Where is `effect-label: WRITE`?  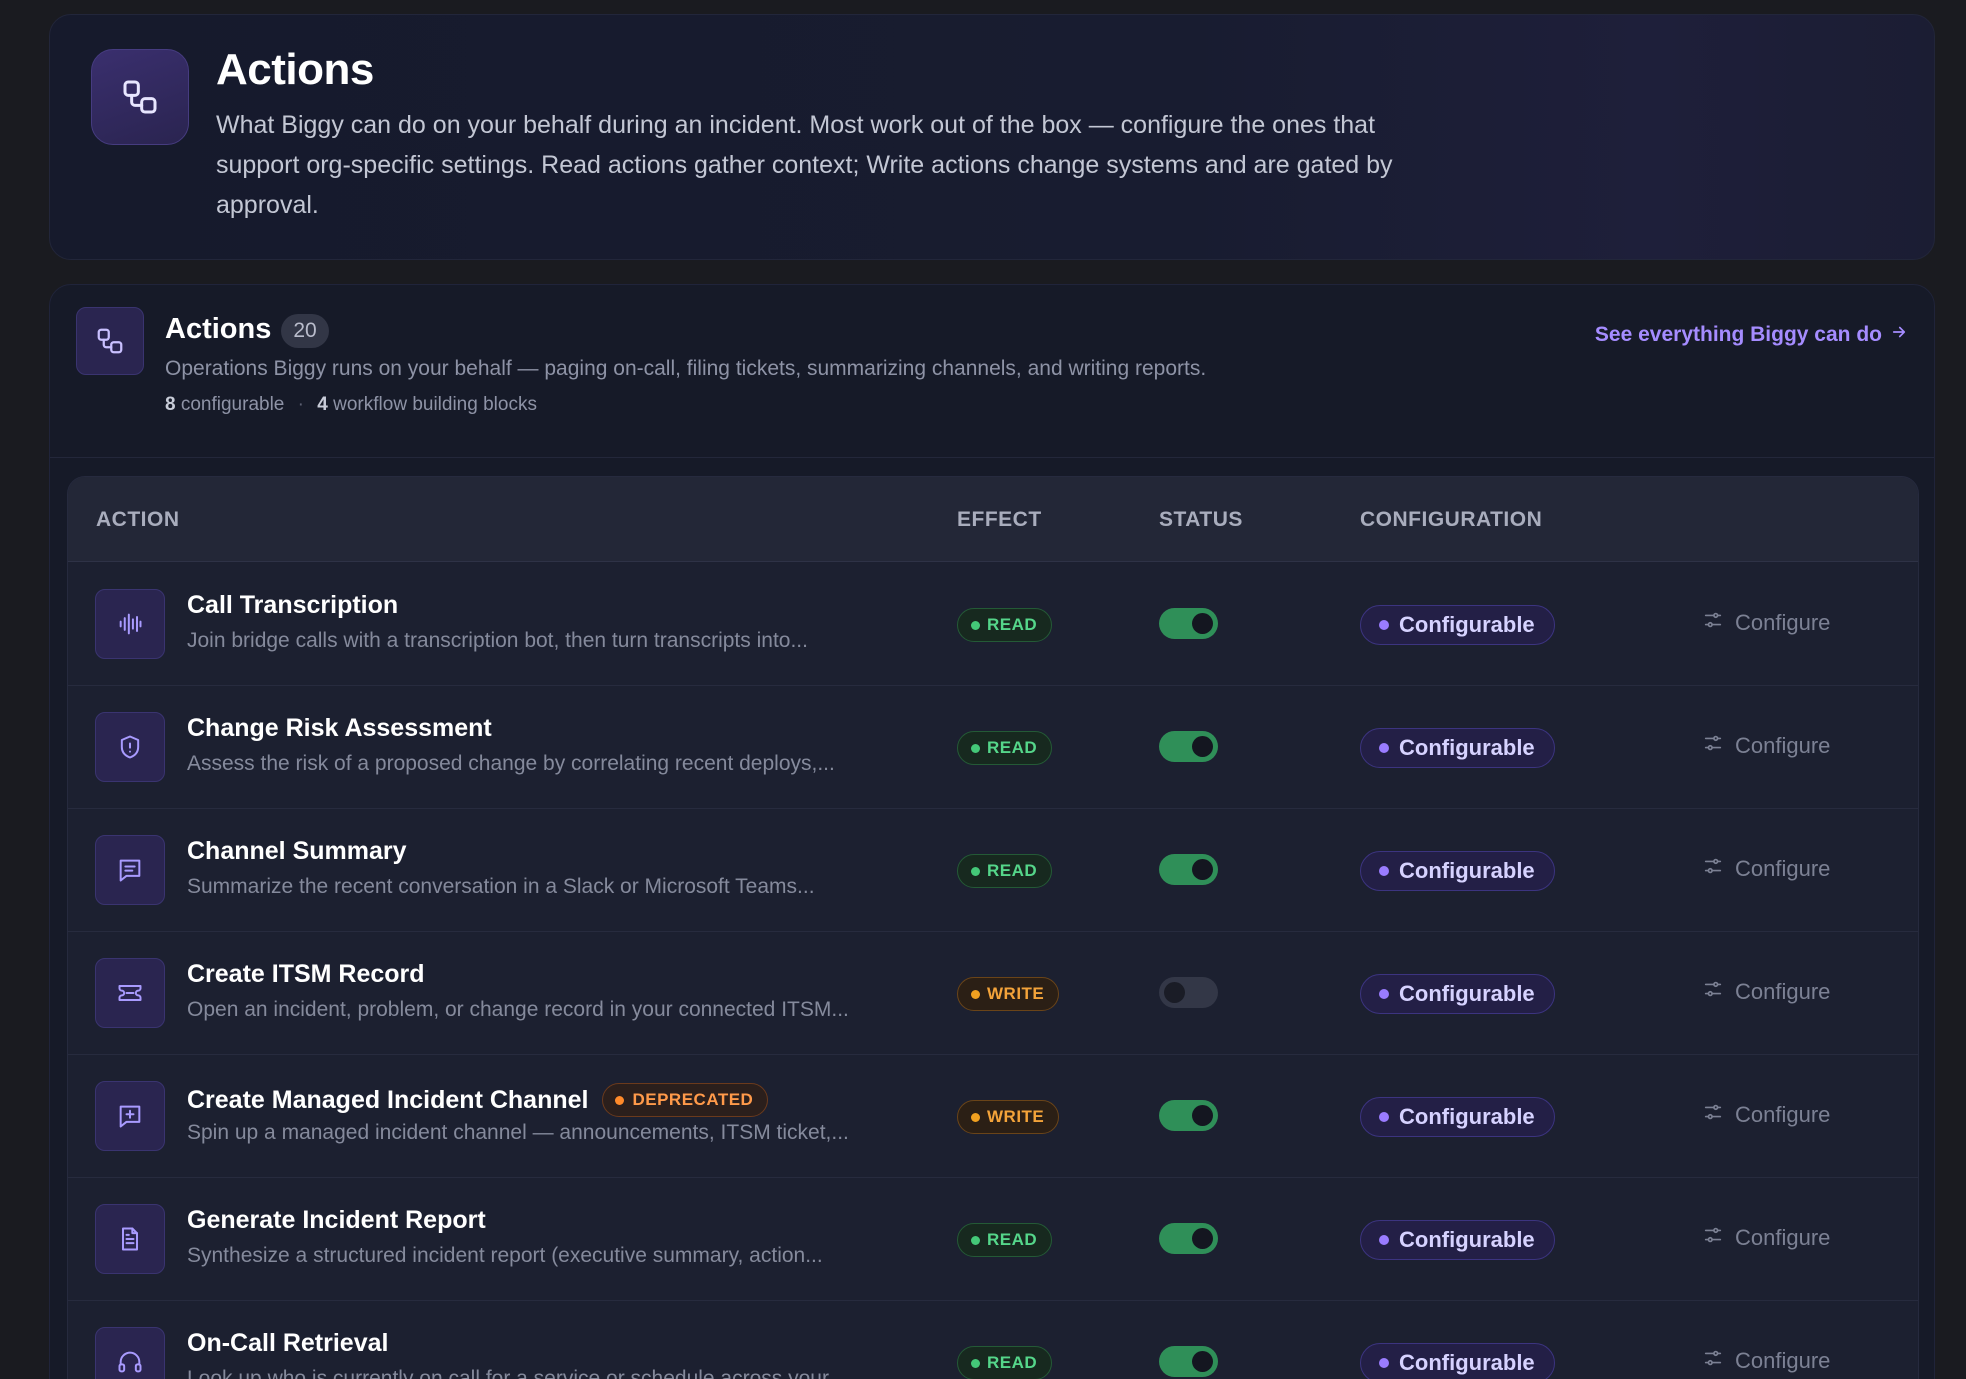
effect-label: WRITE is located at coordinates (1016, 993).